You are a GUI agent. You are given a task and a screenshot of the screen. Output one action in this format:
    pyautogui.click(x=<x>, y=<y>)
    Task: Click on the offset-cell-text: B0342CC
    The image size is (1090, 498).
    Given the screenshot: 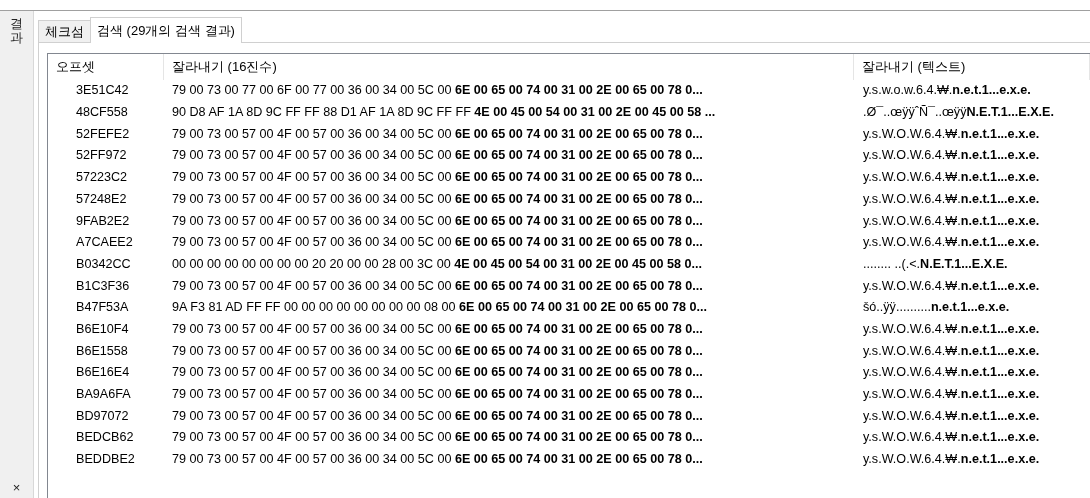 What is the action you would take?
    pyautogui.click(x=103, y=264)
    